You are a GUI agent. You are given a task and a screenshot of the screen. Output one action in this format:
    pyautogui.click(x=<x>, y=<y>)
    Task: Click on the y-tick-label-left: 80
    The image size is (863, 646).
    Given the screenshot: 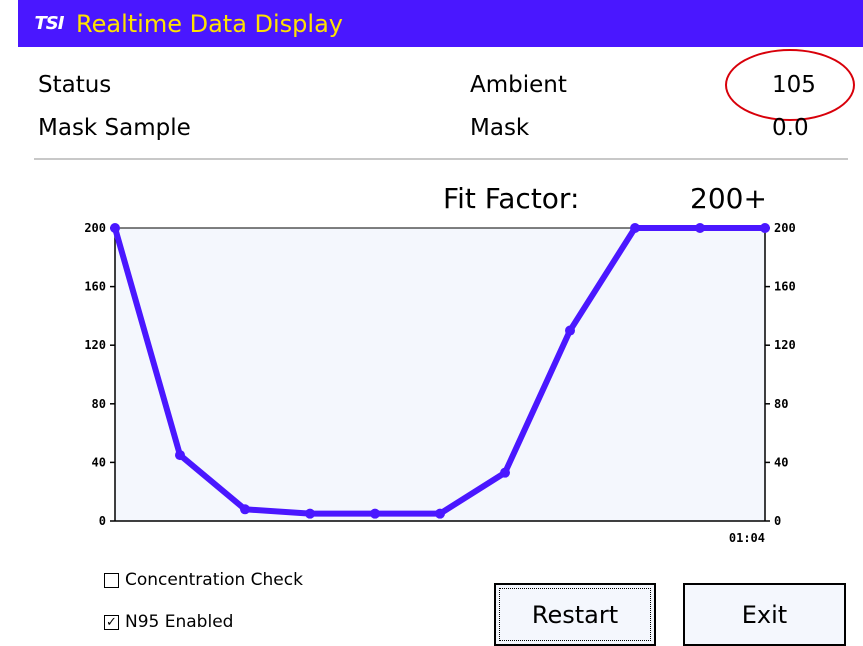 What is the action you would take?
    pyautogui.click(x=99, y=404)
    